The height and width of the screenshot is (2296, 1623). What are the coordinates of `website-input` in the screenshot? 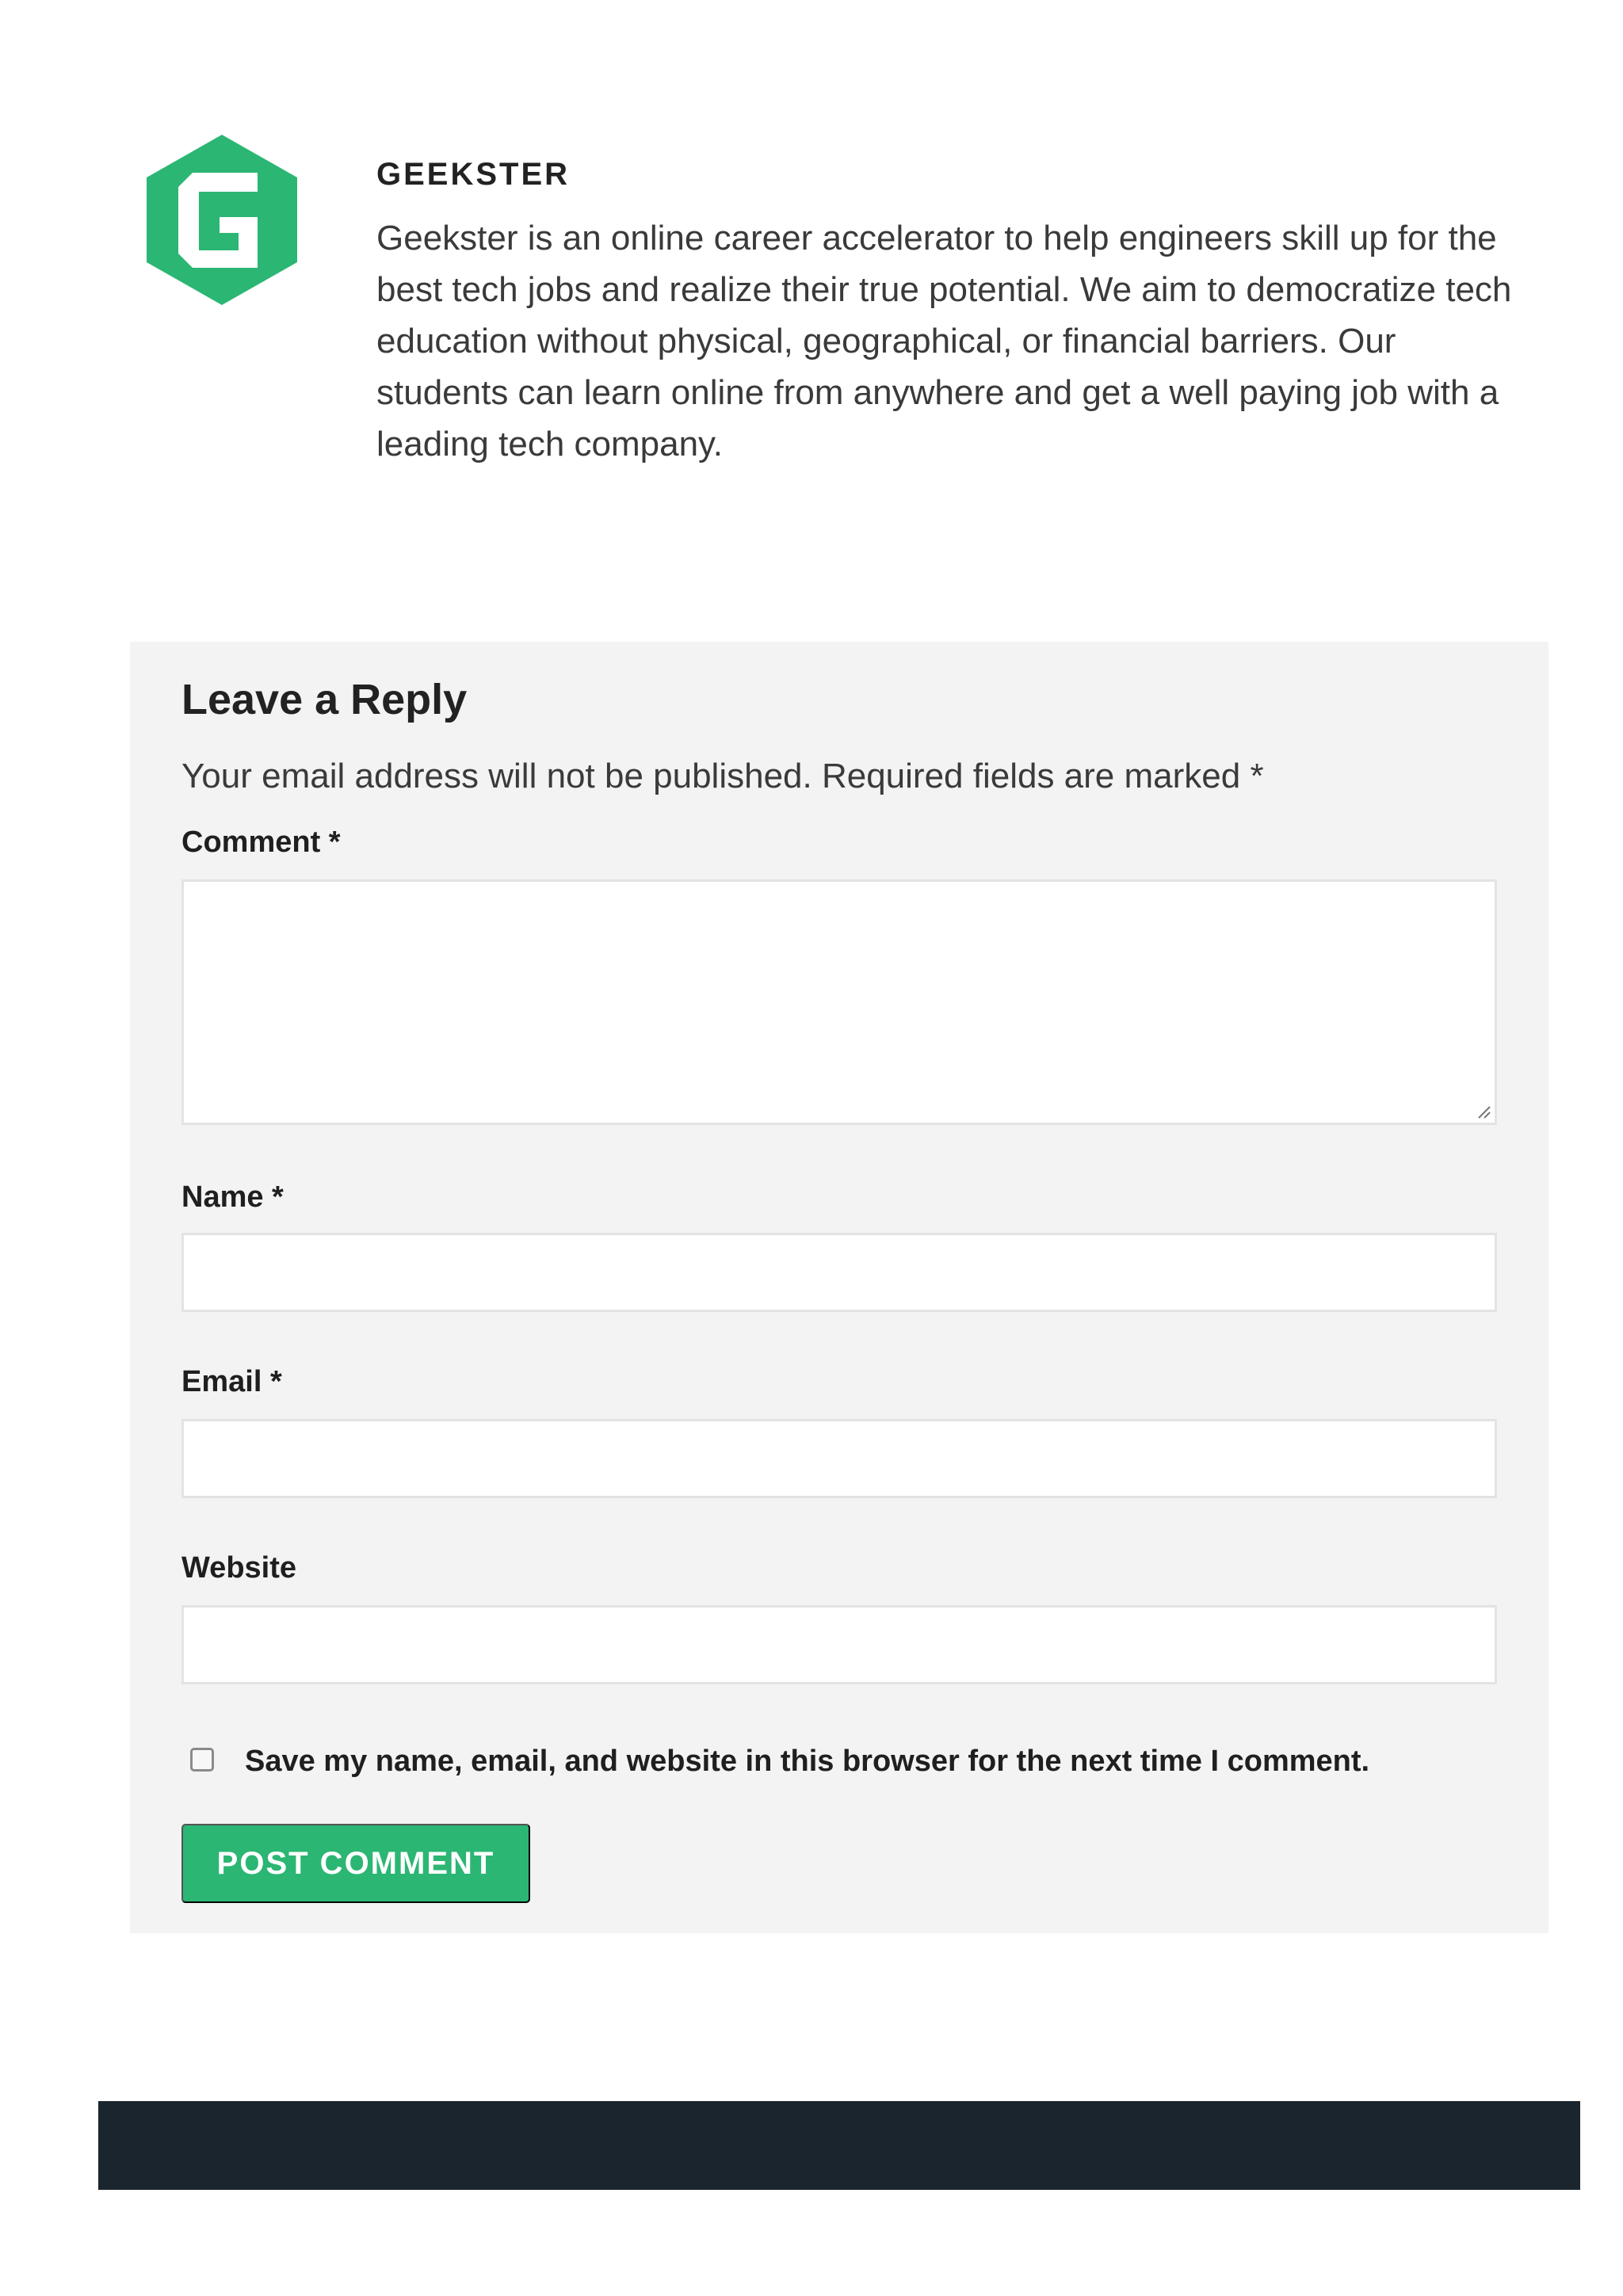 It's located at (839, 1644).